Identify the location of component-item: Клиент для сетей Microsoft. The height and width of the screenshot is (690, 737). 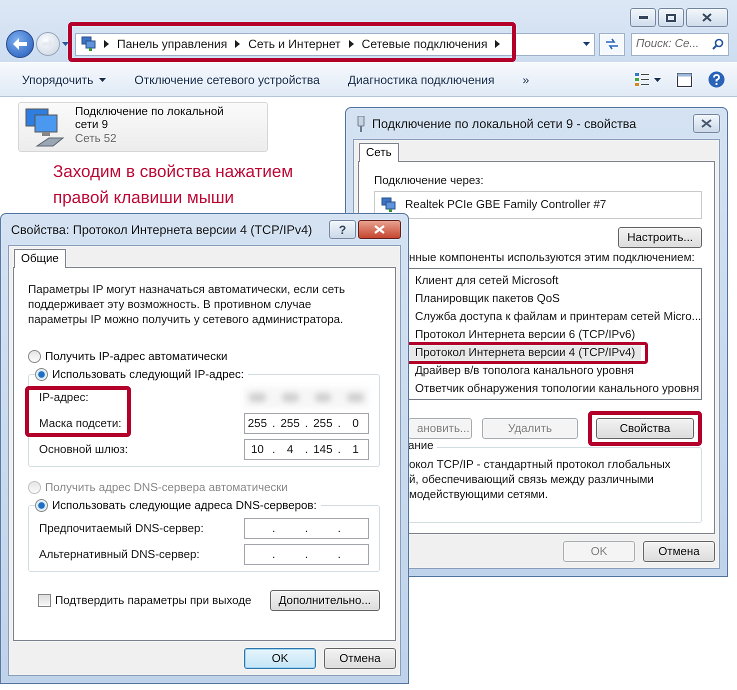
(486, 281).